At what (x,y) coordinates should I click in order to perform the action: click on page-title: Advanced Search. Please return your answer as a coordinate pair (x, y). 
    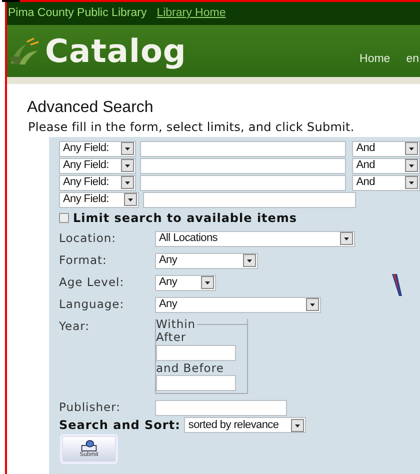
    Looking at the image, I should click on (90, 108).